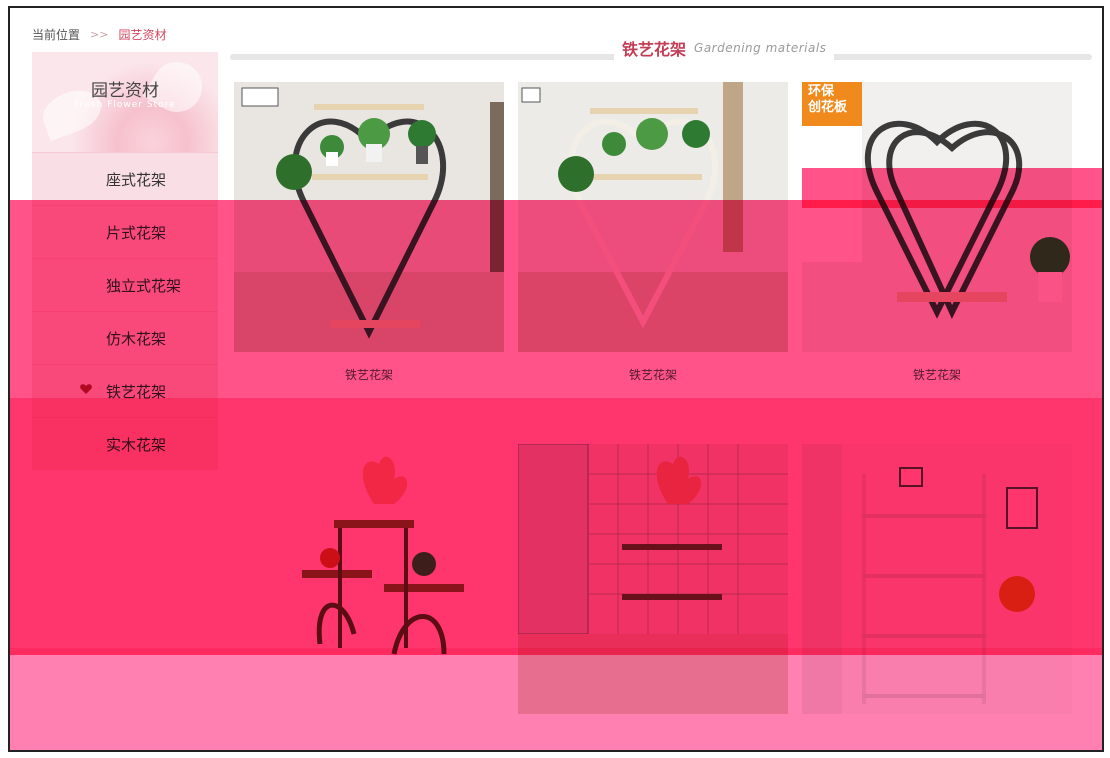 The height and width of the screenshot is (758, 1110). What do you see at coordinates (937, 217) in the screenshot?
I see `product-image-heart-shelf-promo: 环保 创花板` at bounding box center [937, 217].